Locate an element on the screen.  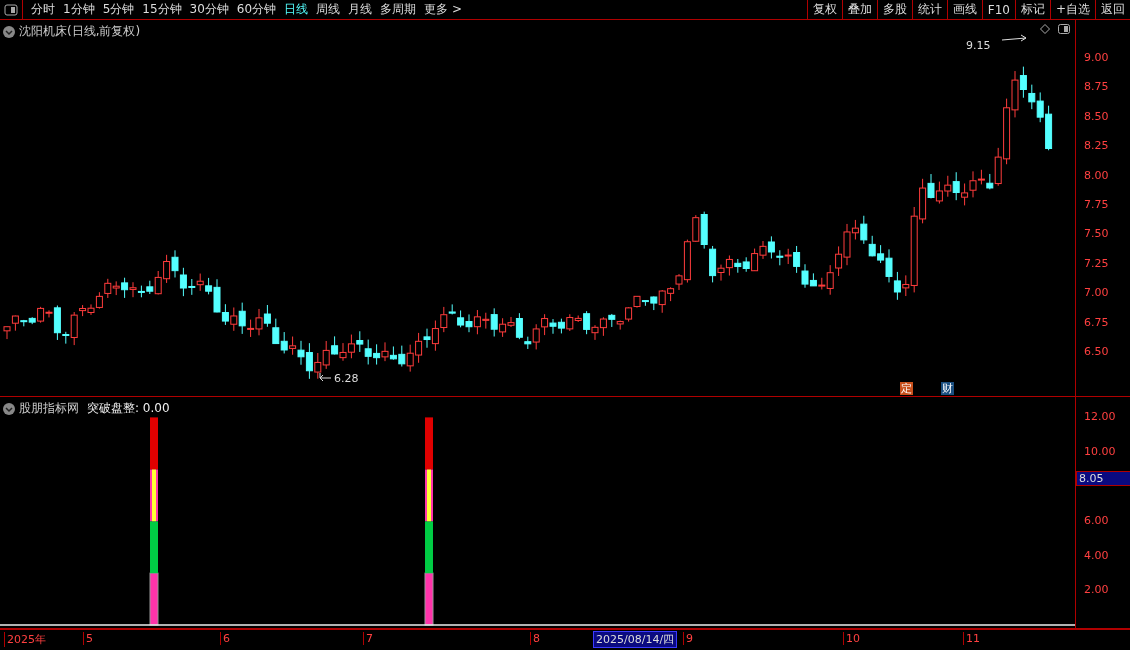
period-tab: 5分钟 is located at coordinates (118, 9).